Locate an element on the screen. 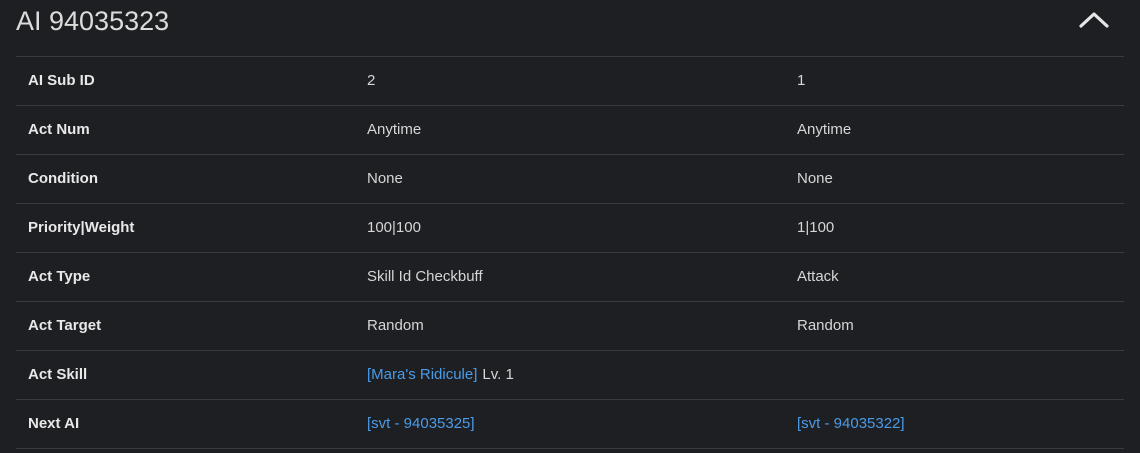 Image resolution: width=1140 pixels, height=453 pixels. row-value: 2 is located at coordinates (371, 80).